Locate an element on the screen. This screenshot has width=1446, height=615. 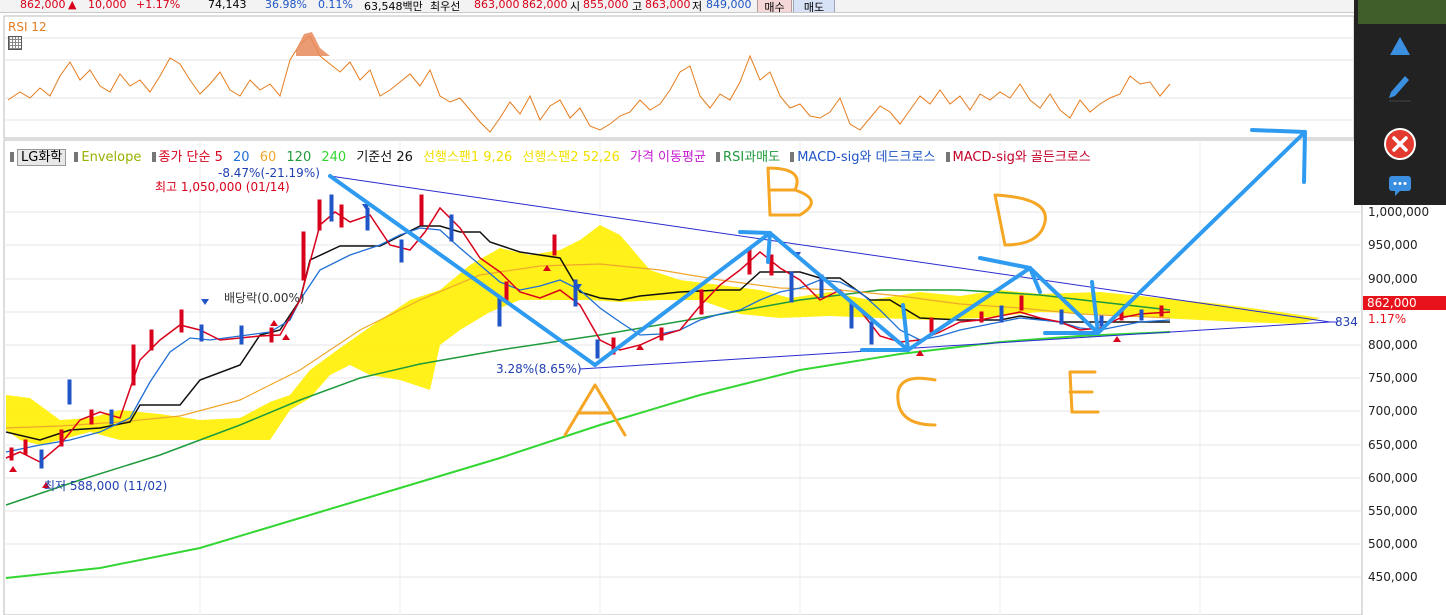
close-icon is located at coordinates (1400, 144).